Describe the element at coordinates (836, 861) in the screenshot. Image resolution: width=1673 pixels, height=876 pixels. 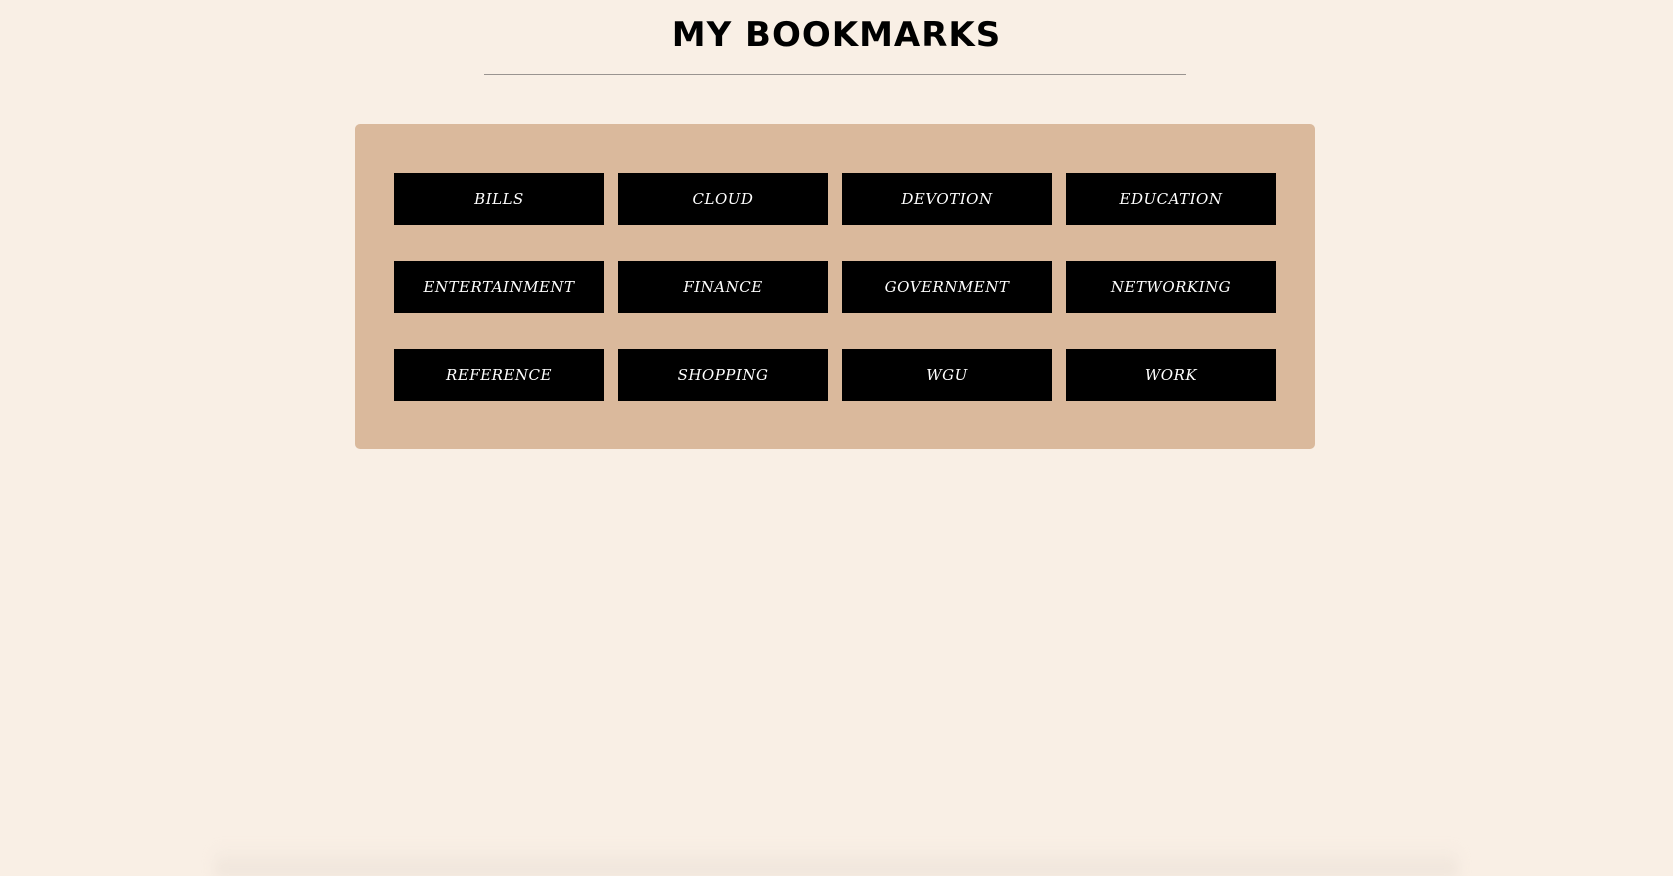
I see `bottom-shadow` at that location.